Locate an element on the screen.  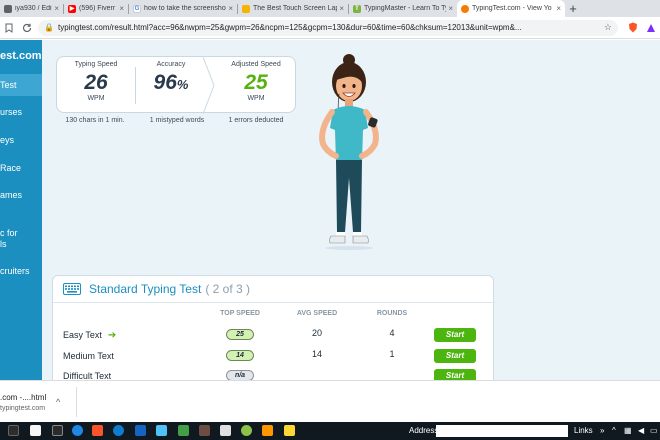
tab-github: iya930 / Edit Gi × is located at coordinates (31, 8).